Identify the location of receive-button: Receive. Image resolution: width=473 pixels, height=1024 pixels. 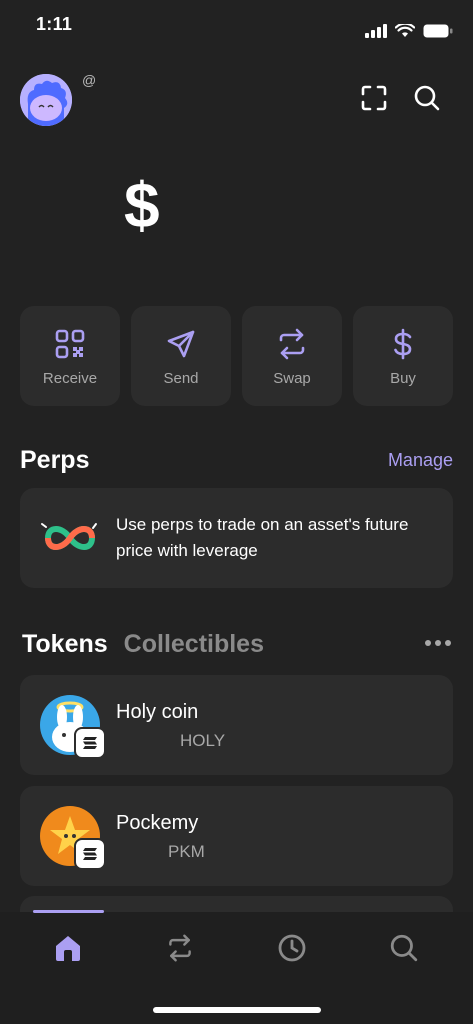
(70, 356).